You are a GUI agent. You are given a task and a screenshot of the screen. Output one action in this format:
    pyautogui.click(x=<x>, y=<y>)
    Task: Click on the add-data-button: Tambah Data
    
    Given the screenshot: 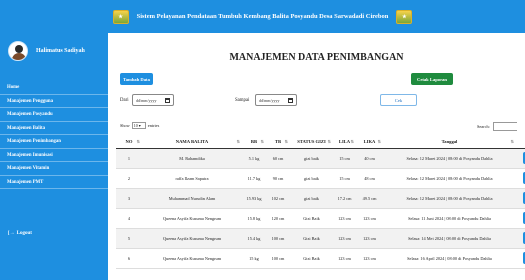 What is the action you would take?
    pyautogui.click(x=136, y=79)
    